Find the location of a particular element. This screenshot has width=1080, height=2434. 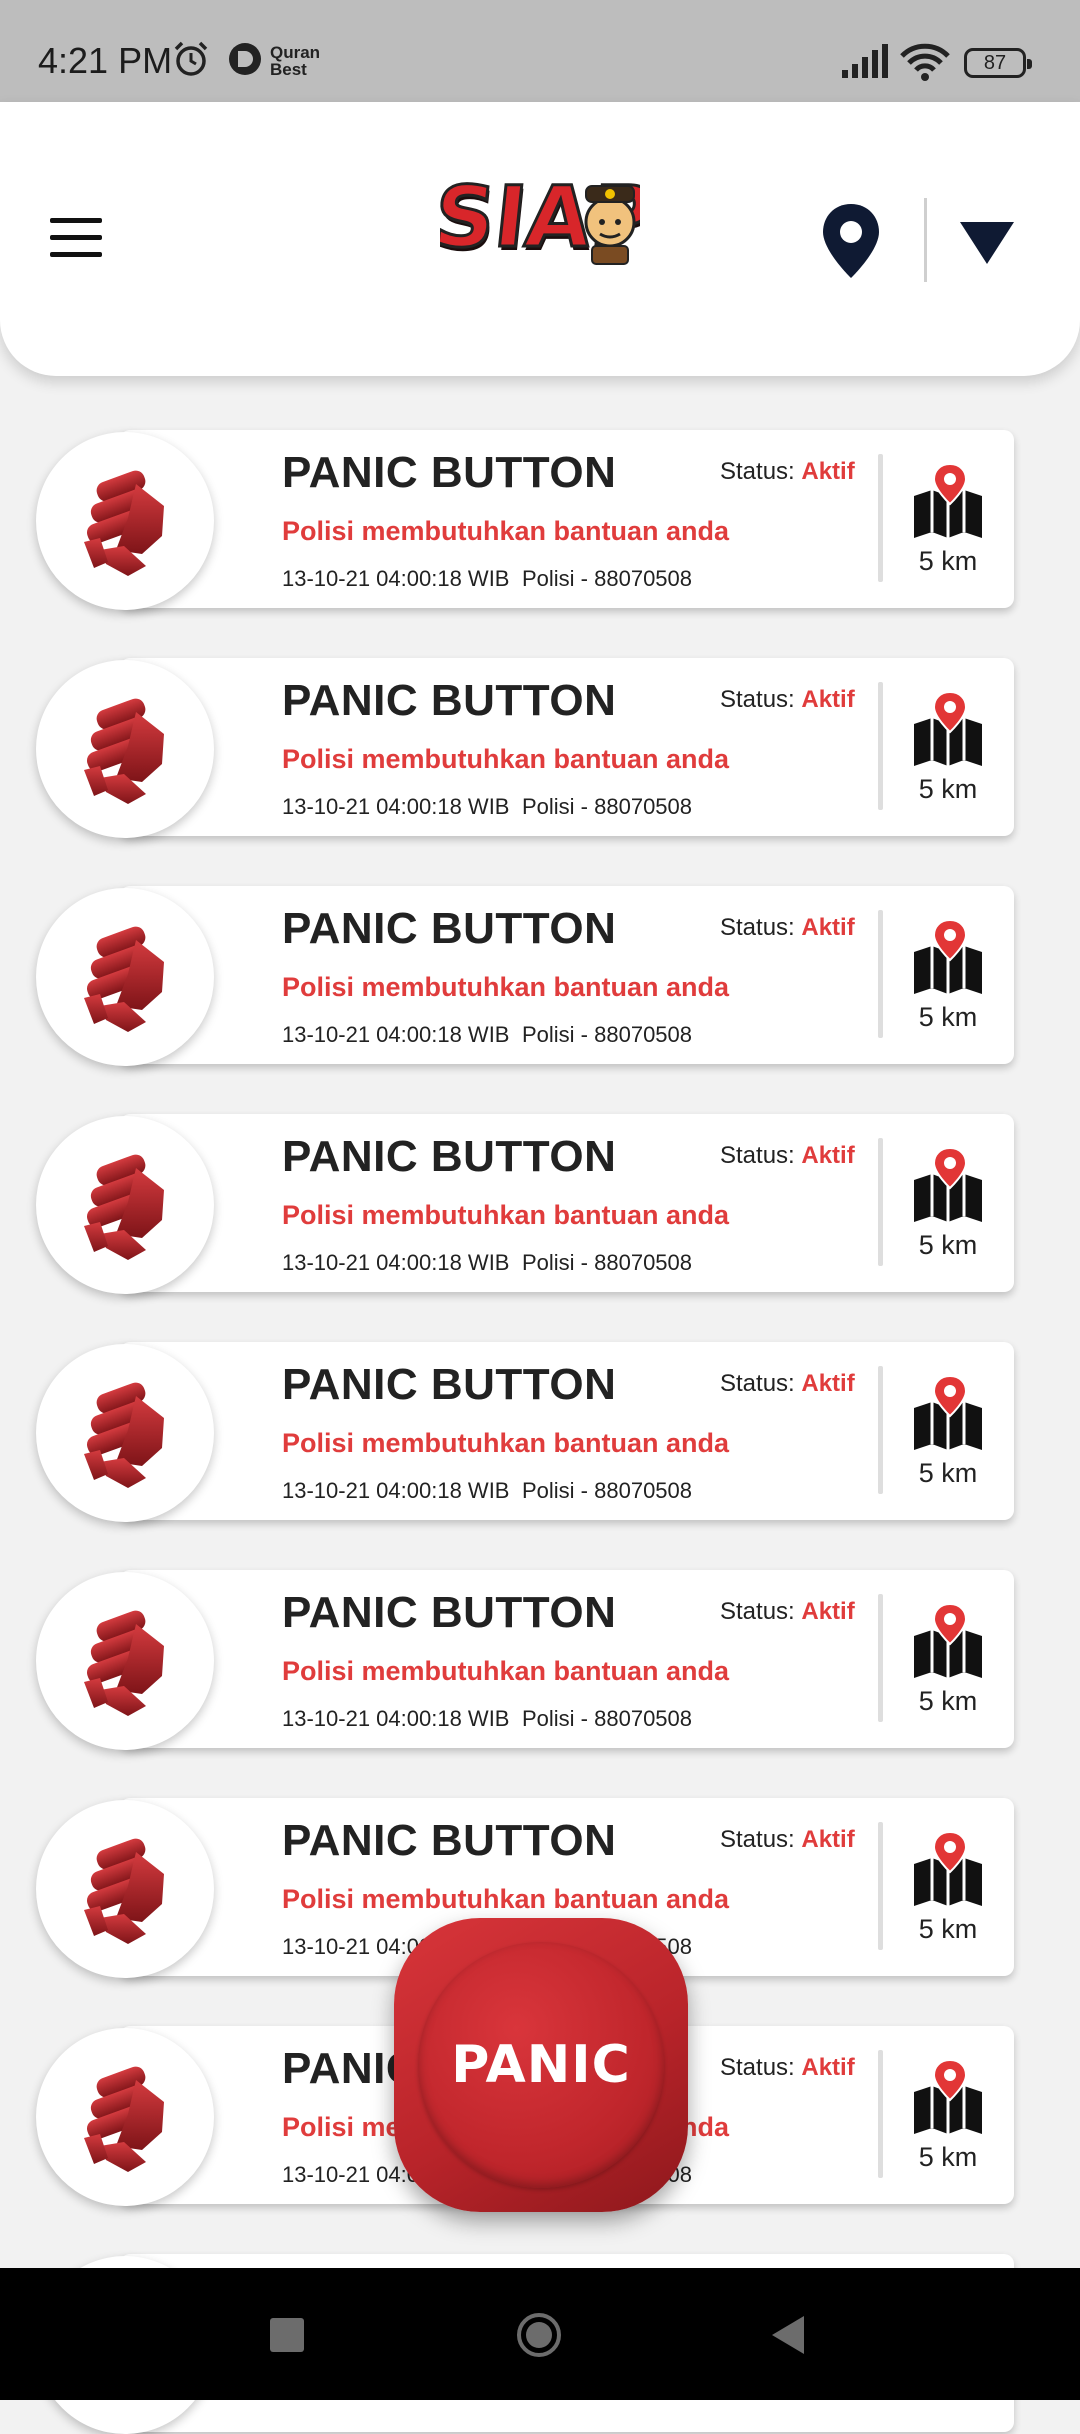

header-divider is located at coordinates (925, 240).